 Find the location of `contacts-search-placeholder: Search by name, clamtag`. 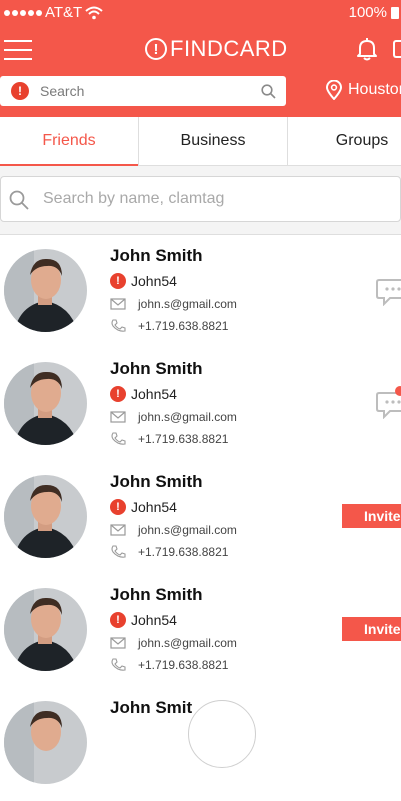

contacts-search-placeholder: Search by name, clamtag is located at coordinates (134, 198).